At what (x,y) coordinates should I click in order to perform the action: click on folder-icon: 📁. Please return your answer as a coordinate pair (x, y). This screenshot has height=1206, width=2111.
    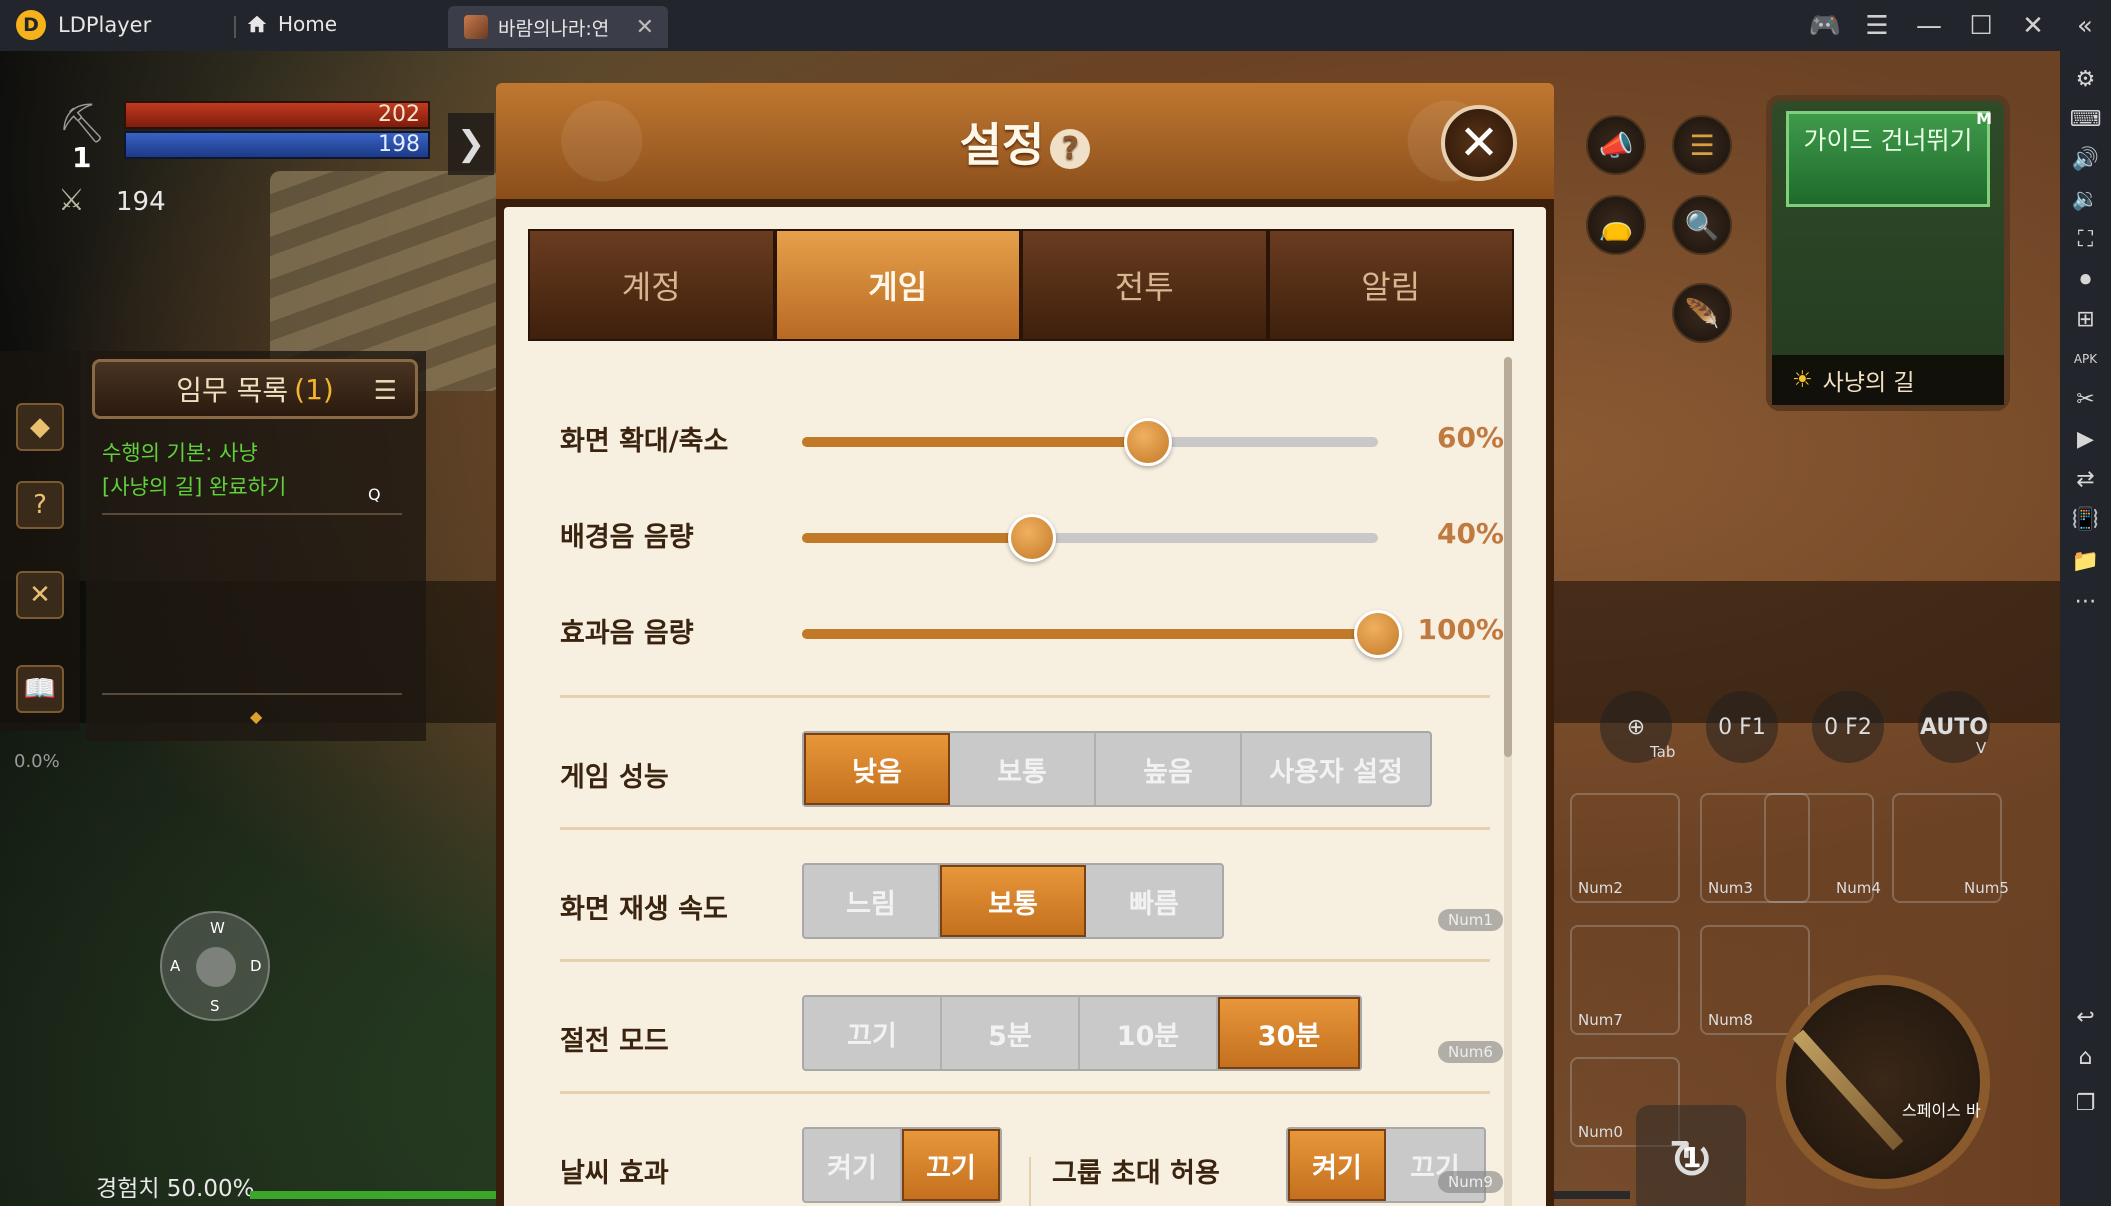
    Looking at the image, I should click on (2085, 561).